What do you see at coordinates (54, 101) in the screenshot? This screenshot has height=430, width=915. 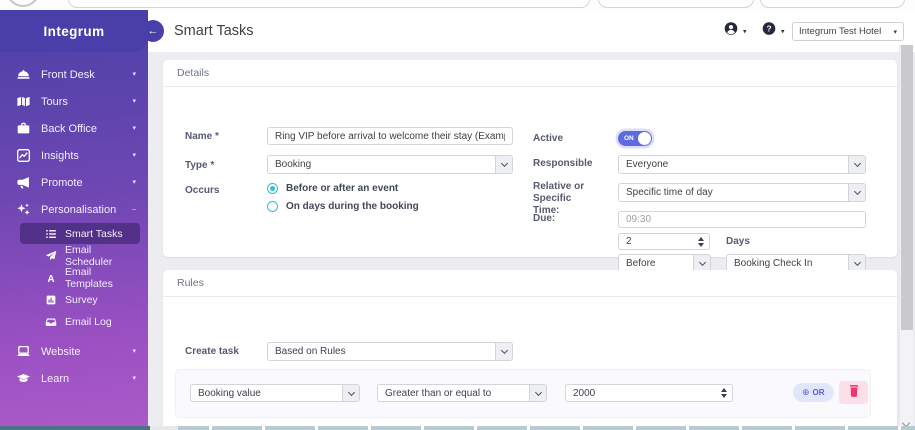 I see `sidebar-item-label: Tours` at bounding box center [54, 101].